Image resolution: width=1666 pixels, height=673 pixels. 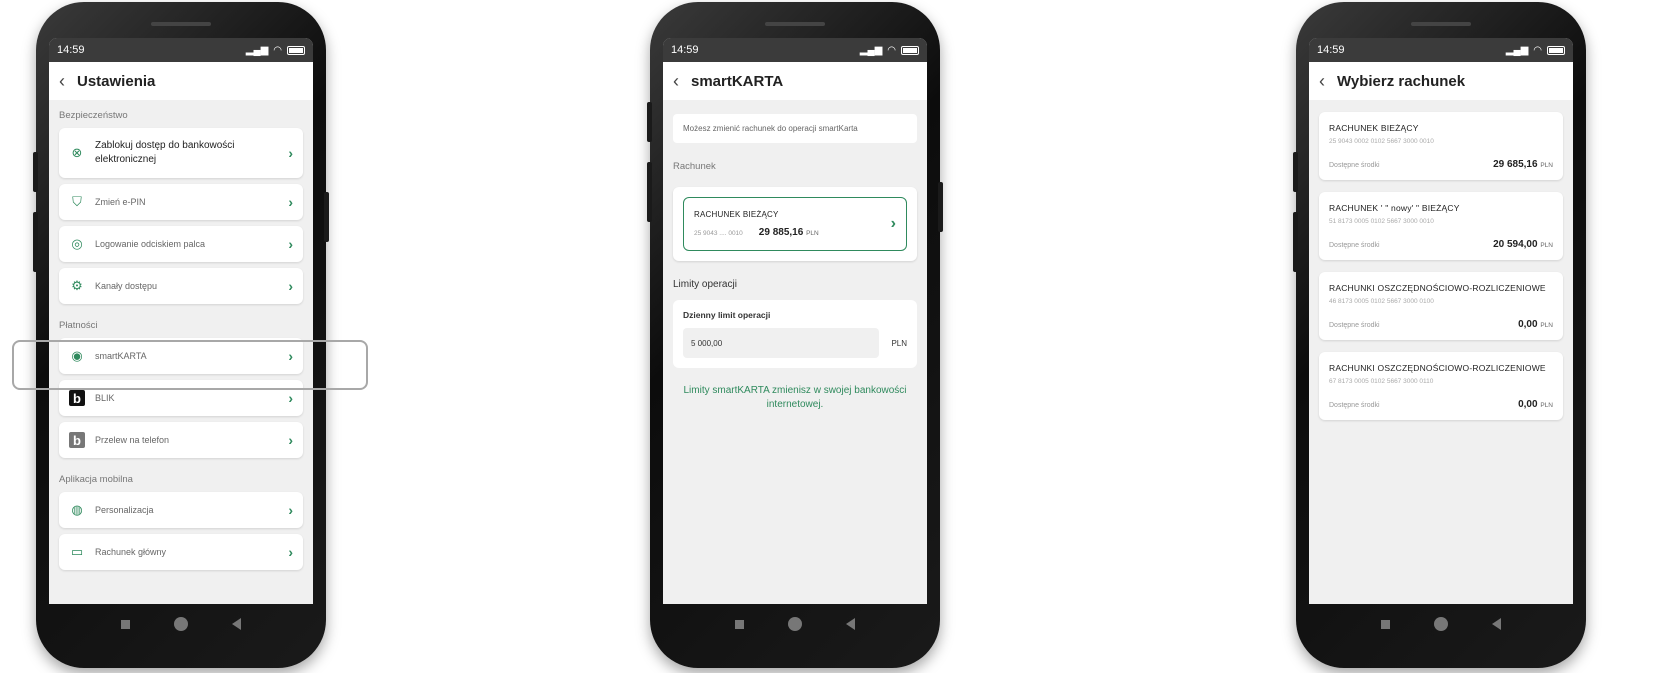 I want to click on person-icon: ◍, so click(x=77, y=509).